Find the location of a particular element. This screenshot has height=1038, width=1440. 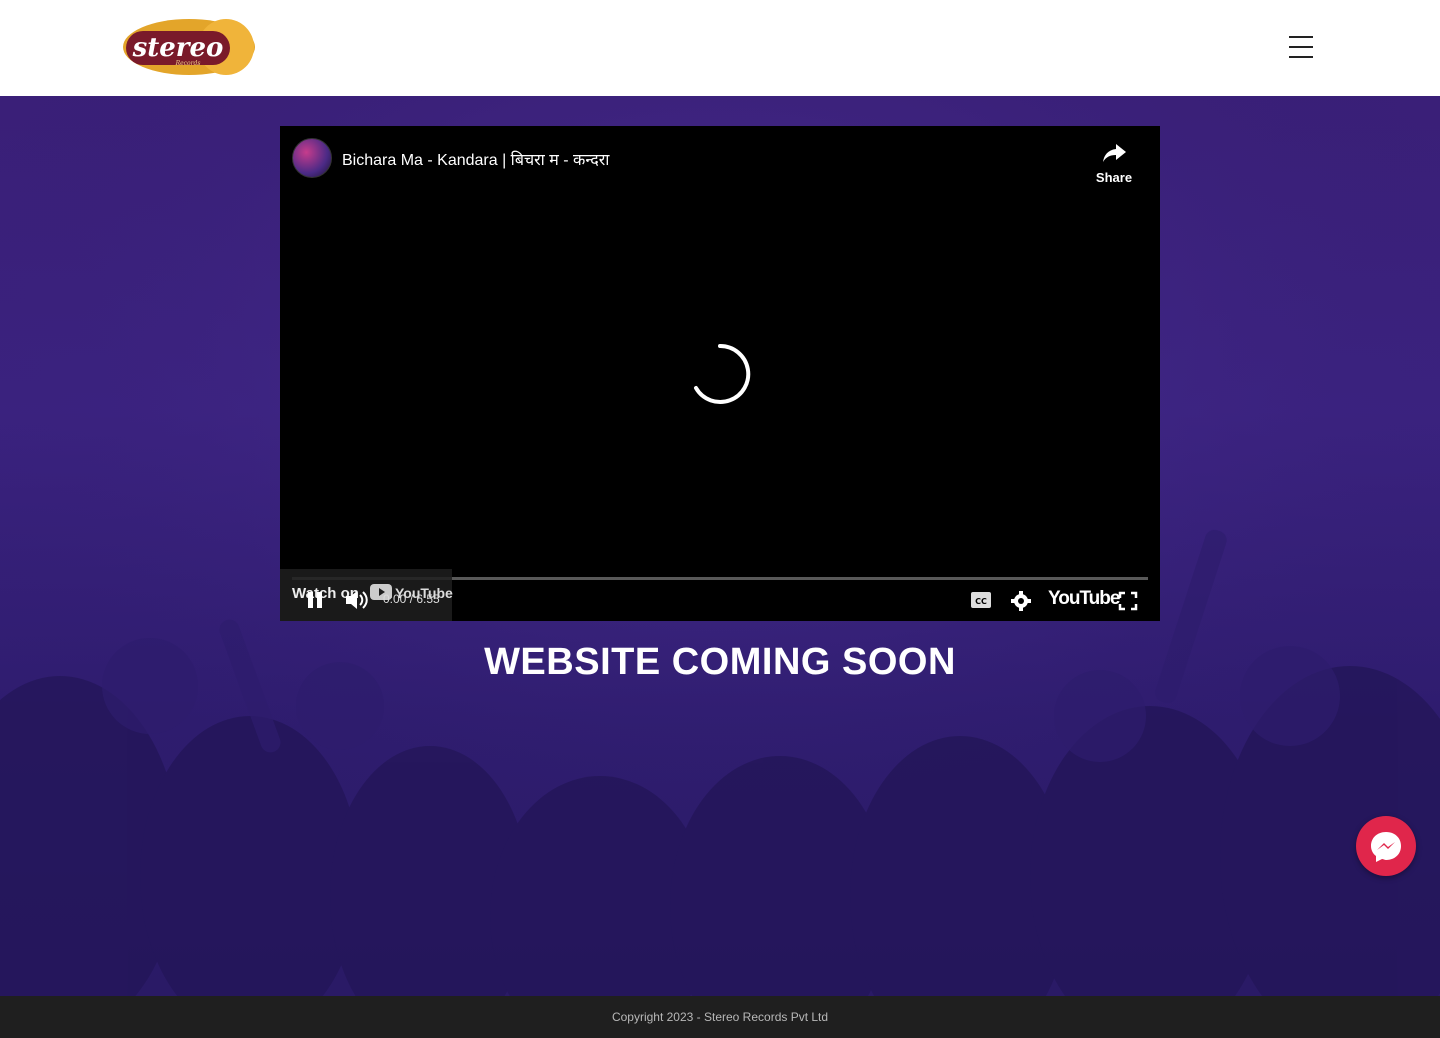

video-time-display: 0:00 / 6:55 is located at coordinates (411, 599).